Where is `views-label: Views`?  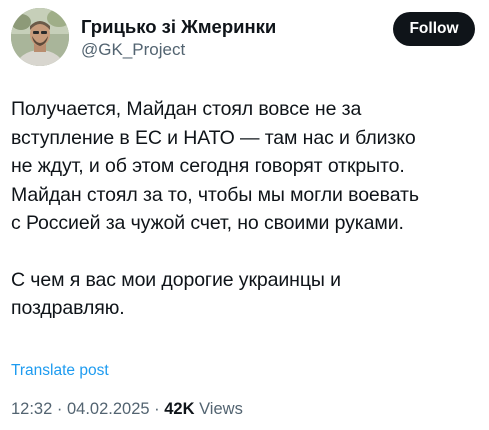
views-label: Views is located at coordinates (218, 409).